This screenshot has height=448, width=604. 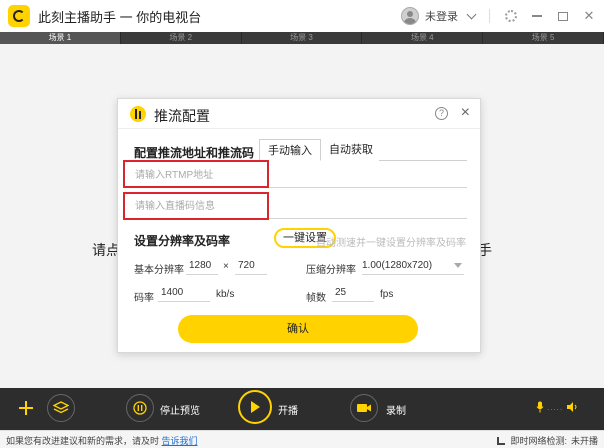 I want to click on start-stream-label: 开播, so click(x=288, y=409).